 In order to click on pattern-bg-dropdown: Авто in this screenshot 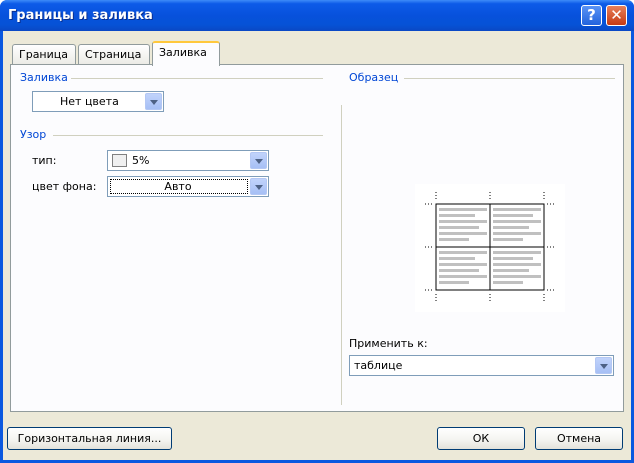, I will do `click(188, 186)`.